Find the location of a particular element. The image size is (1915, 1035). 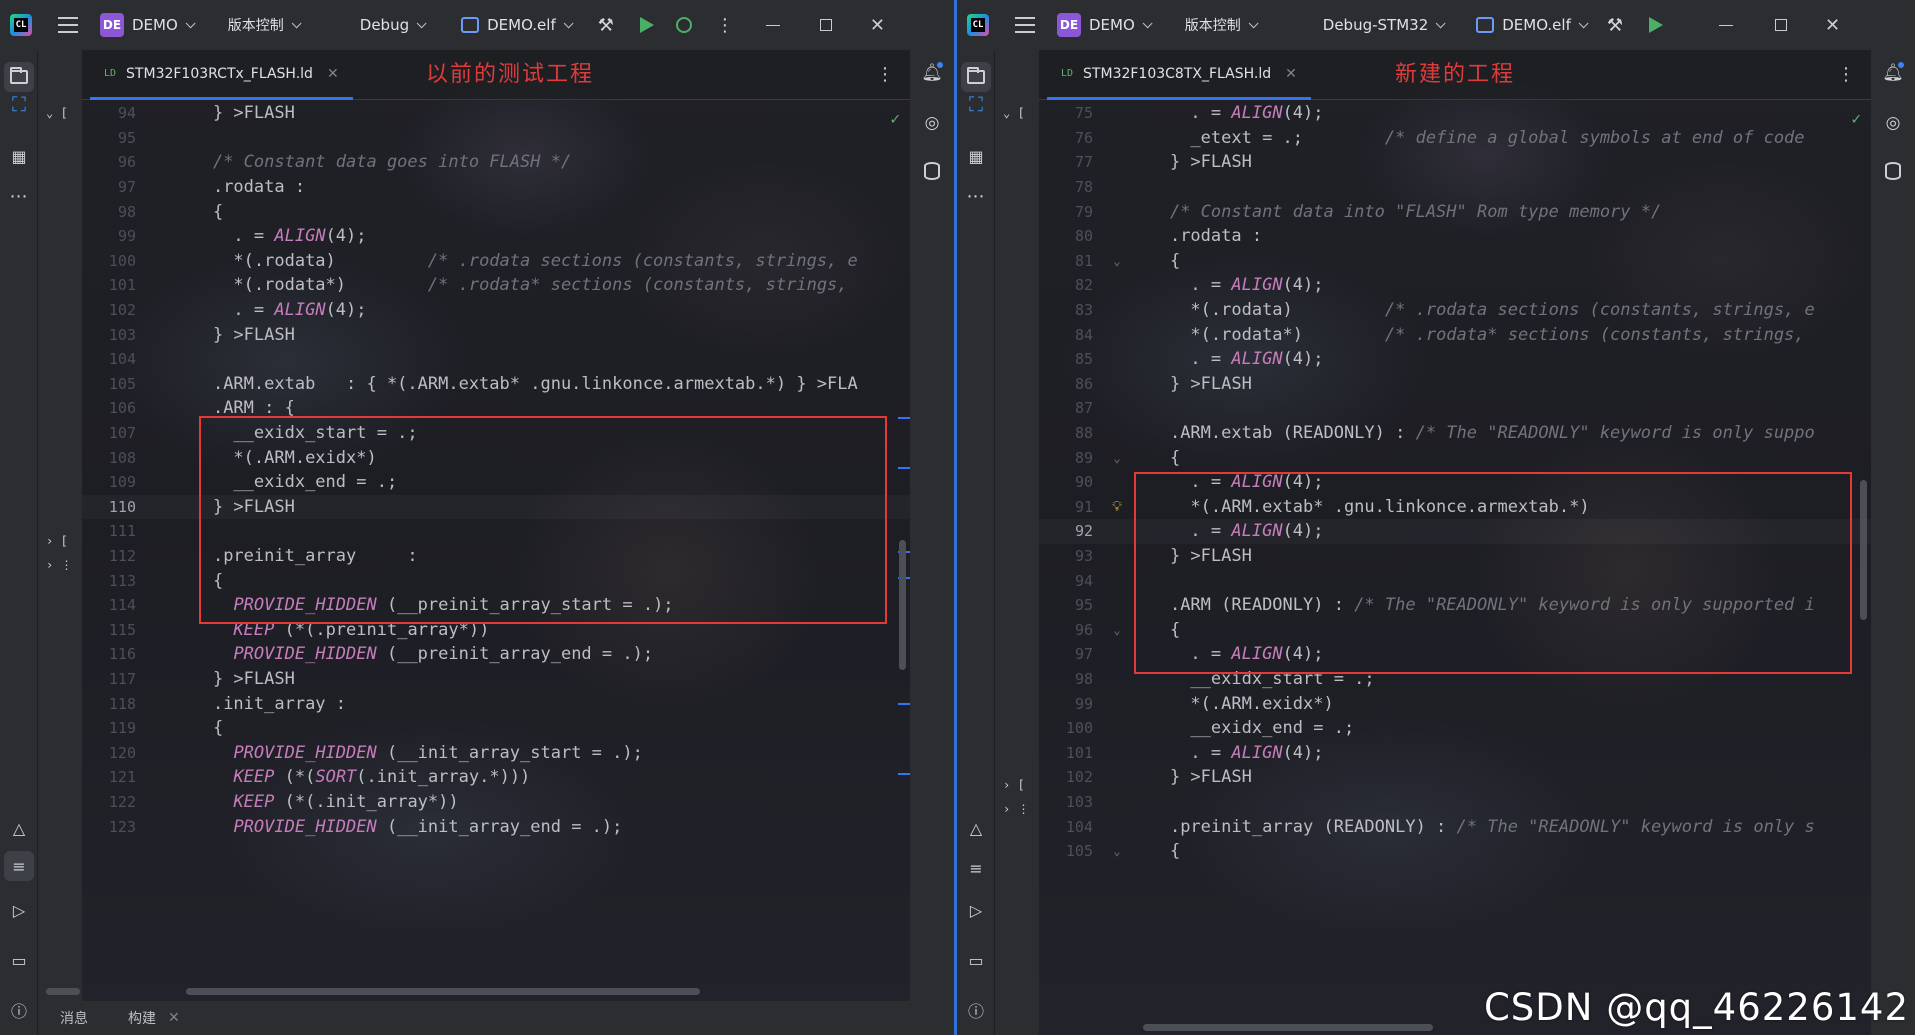

code-line: 87 is located at coordinates (1455, 408).